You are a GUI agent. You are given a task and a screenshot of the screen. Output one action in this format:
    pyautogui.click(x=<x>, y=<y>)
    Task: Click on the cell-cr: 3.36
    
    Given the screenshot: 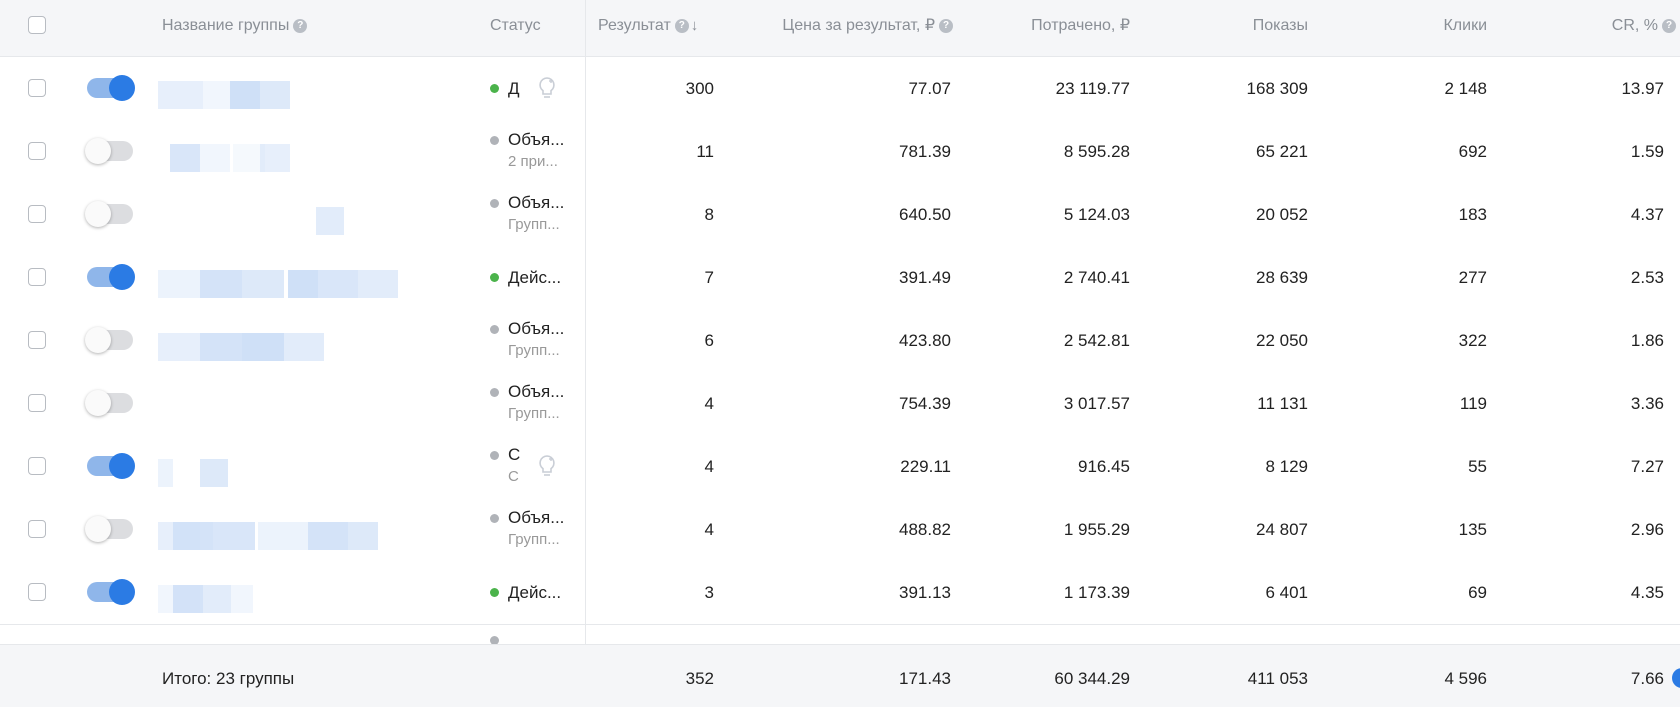 What is the action you would take?
    pyautogui.click(x=1647, y=403)
    